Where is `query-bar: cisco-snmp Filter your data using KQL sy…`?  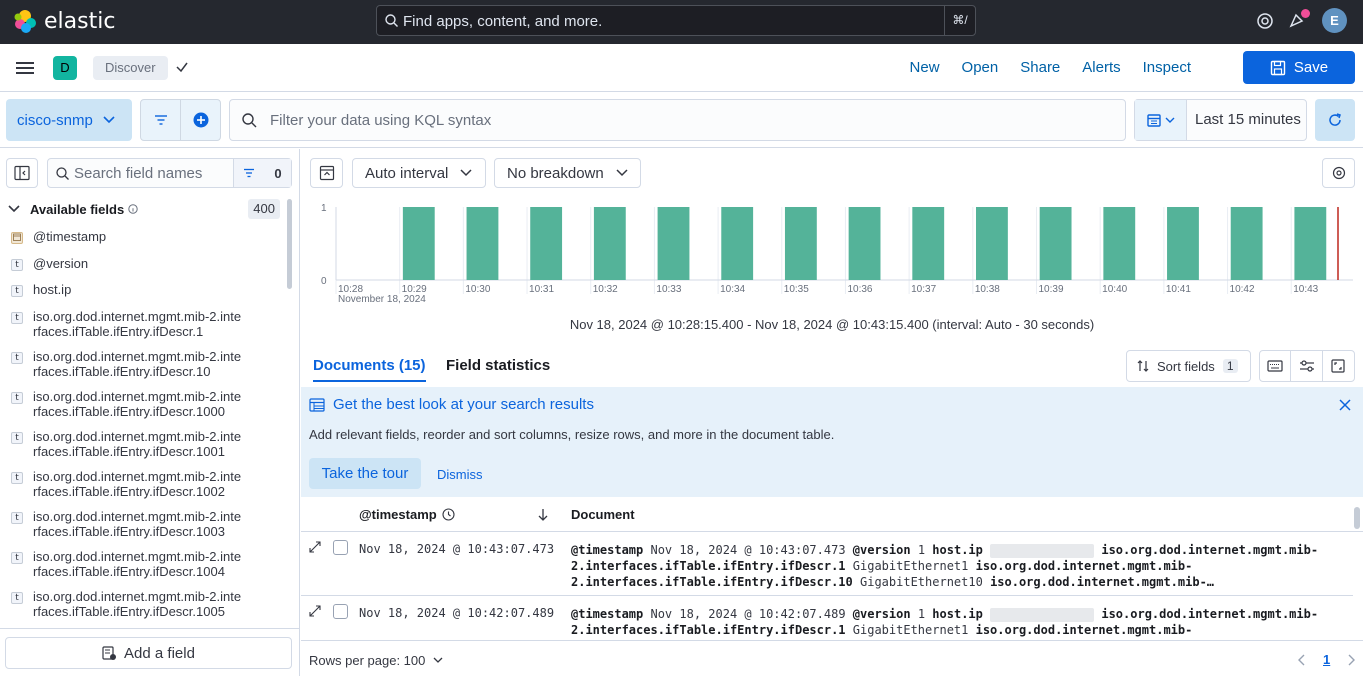 query-bar: cisco-snmp Filter your data using KQL sy… is located at coordinates (681, 120).